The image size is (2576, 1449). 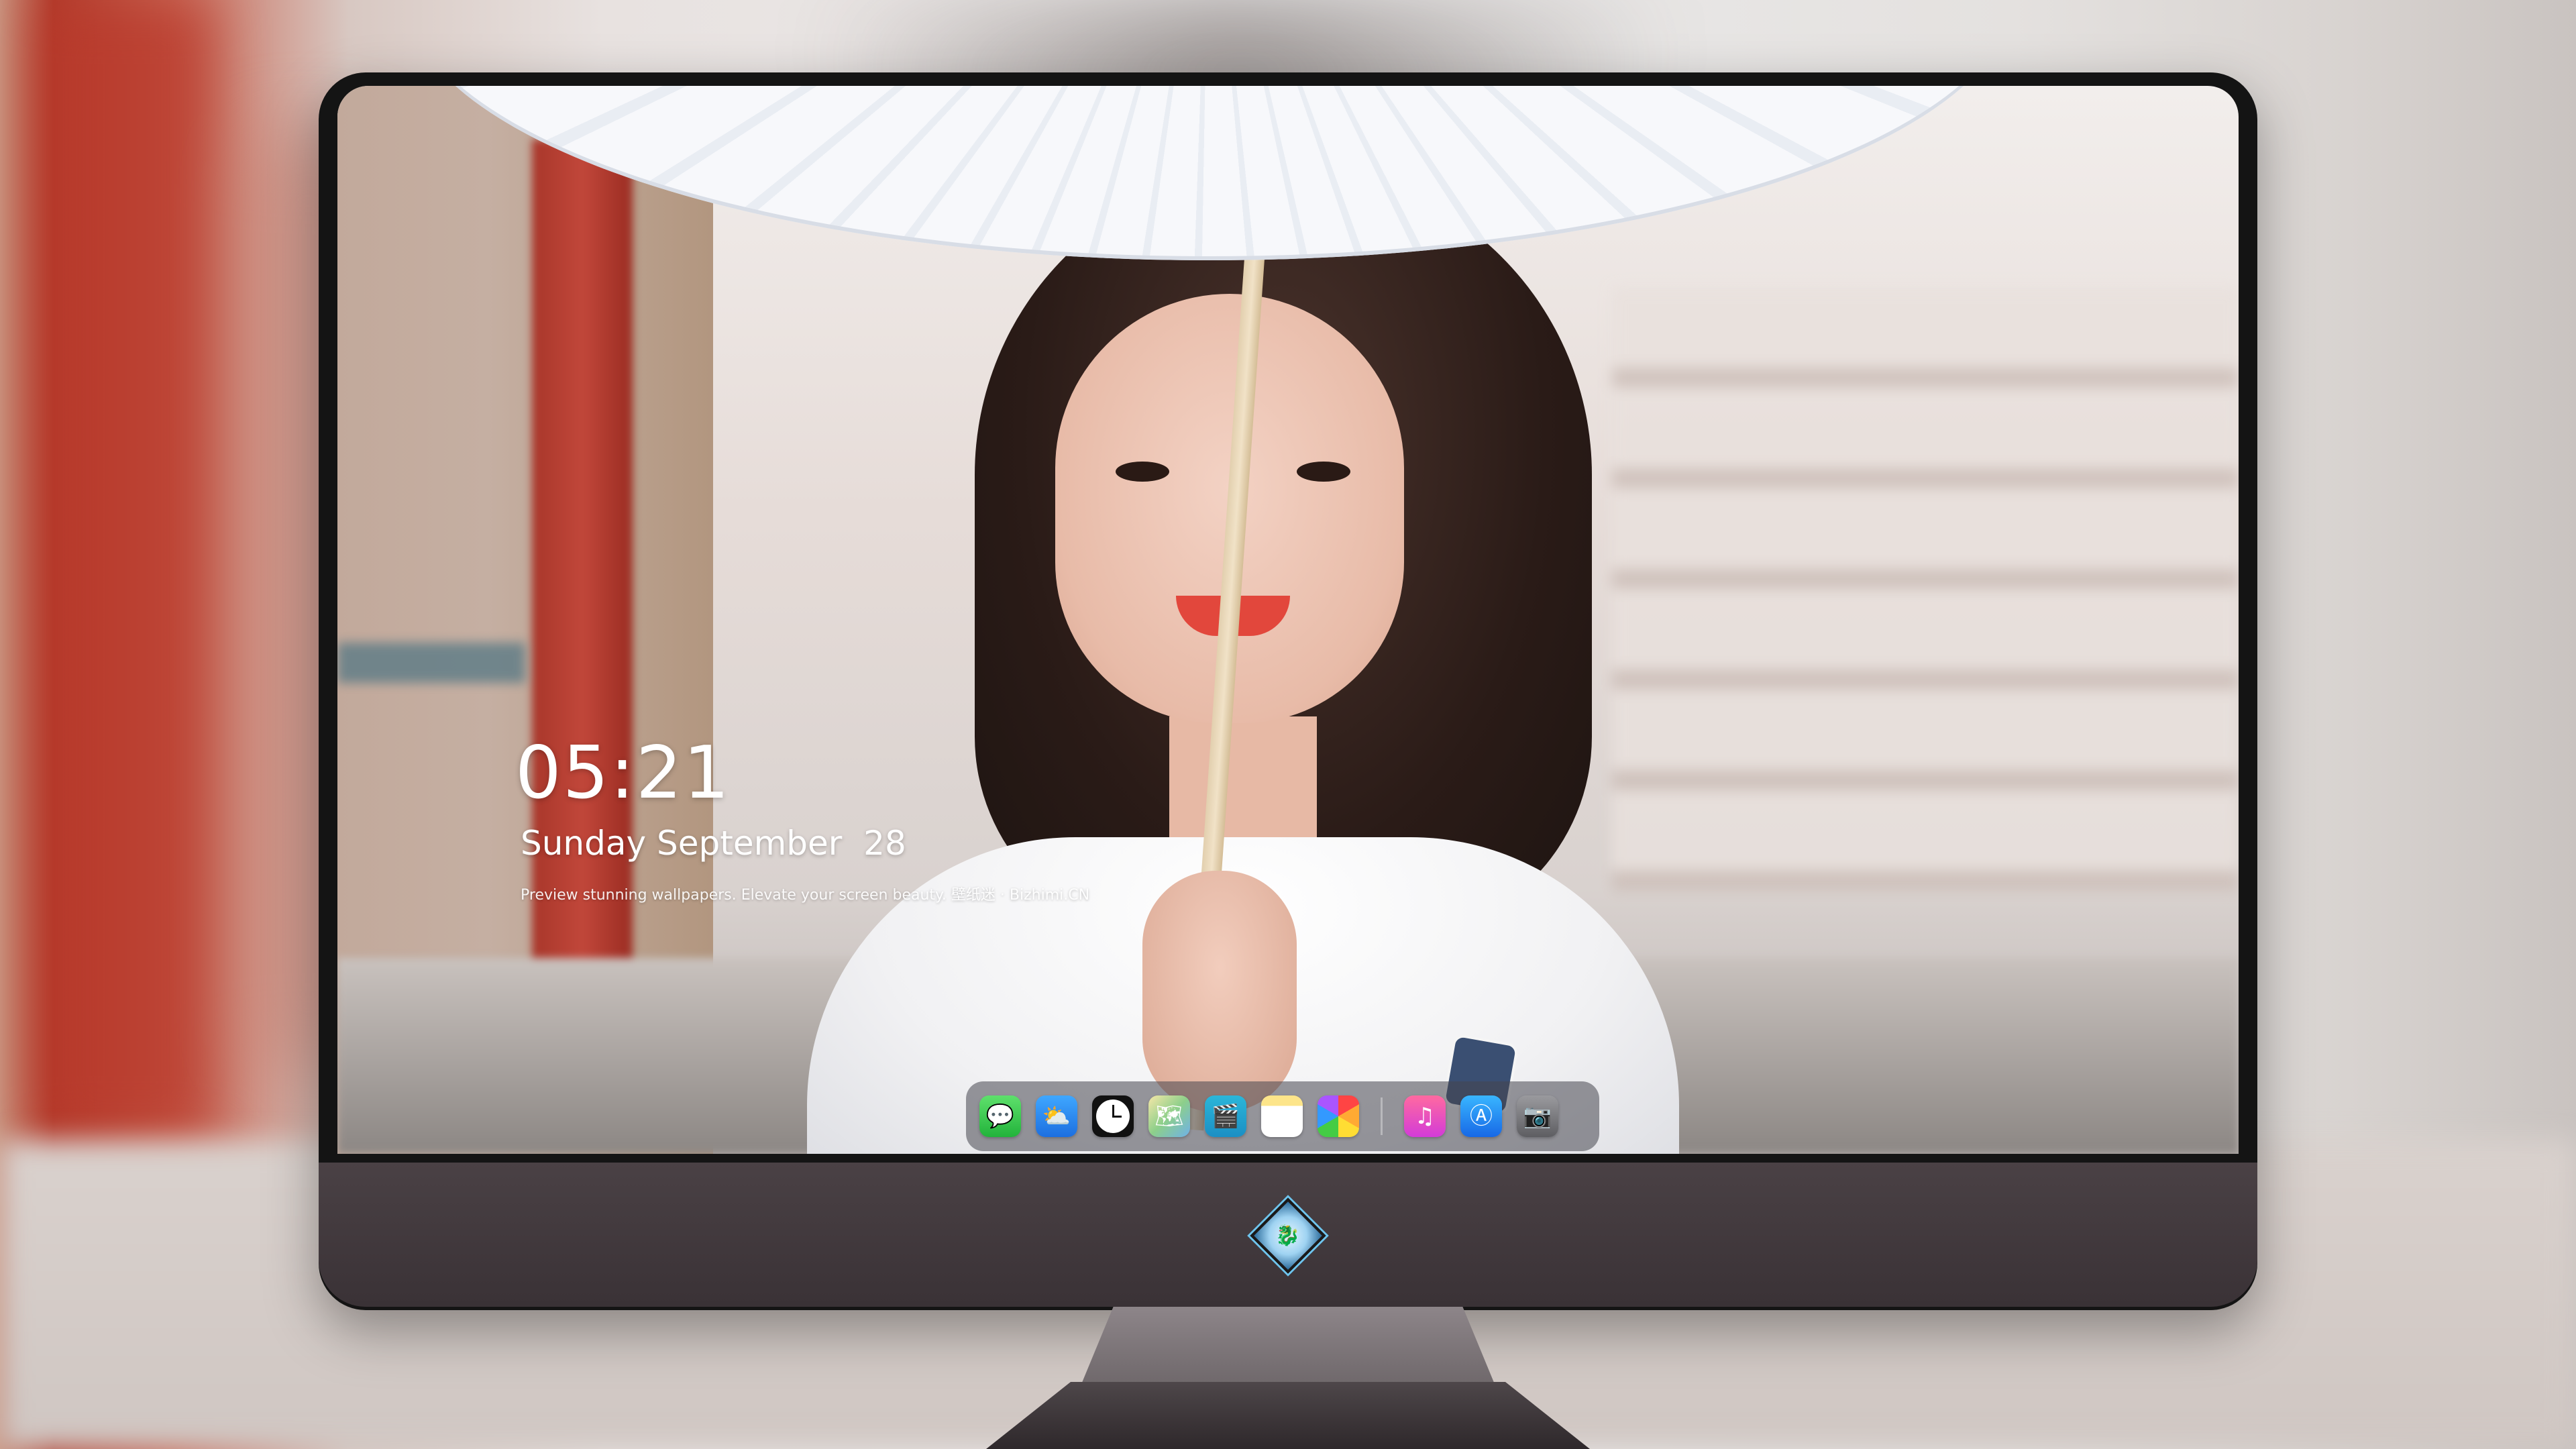 I want to click on maps-icon: 🗺, so click(x=1169, y=1116).